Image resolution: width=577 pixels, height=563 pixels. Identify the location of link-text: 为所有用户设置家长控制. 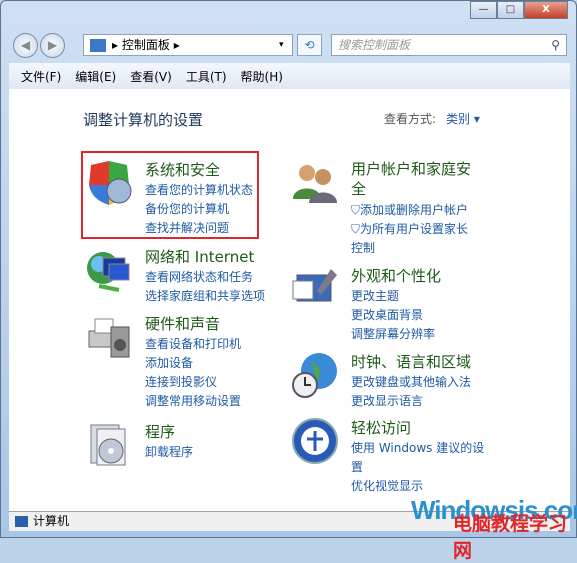
(410, 238).